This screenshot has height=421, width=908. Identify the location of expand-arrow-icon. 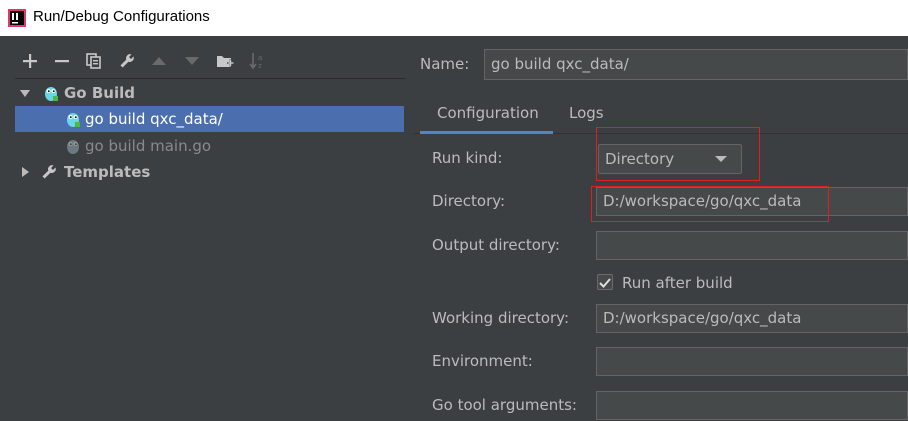
(25, 93).